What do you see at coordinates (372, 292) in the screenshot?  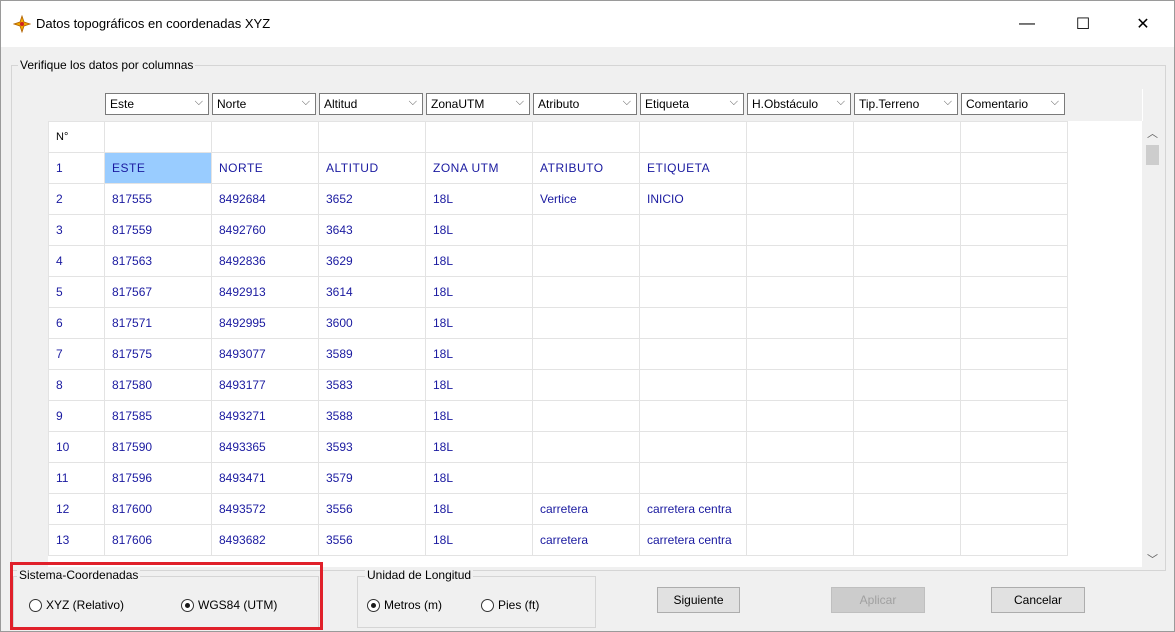 I see `grid-cell: 3614` at bounding box center [372, 292].